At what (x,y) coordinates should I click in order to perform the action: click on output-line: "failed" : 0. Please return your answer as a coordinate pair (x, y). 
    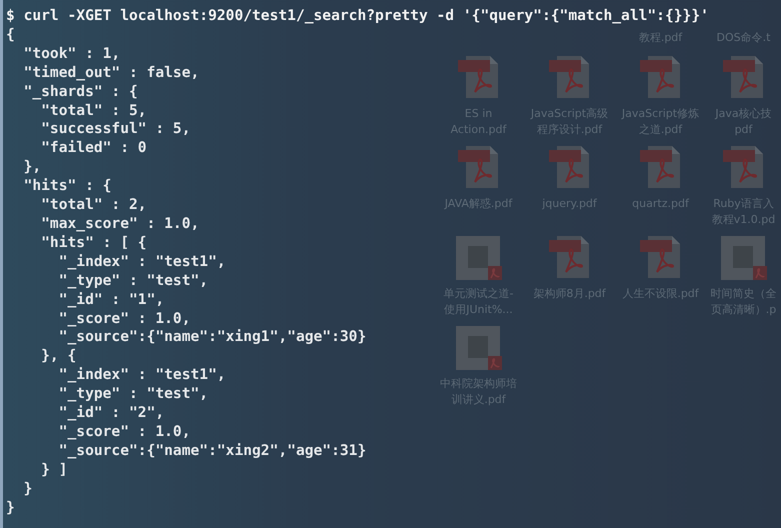
    Looking at the image, I should click on (93, 148).